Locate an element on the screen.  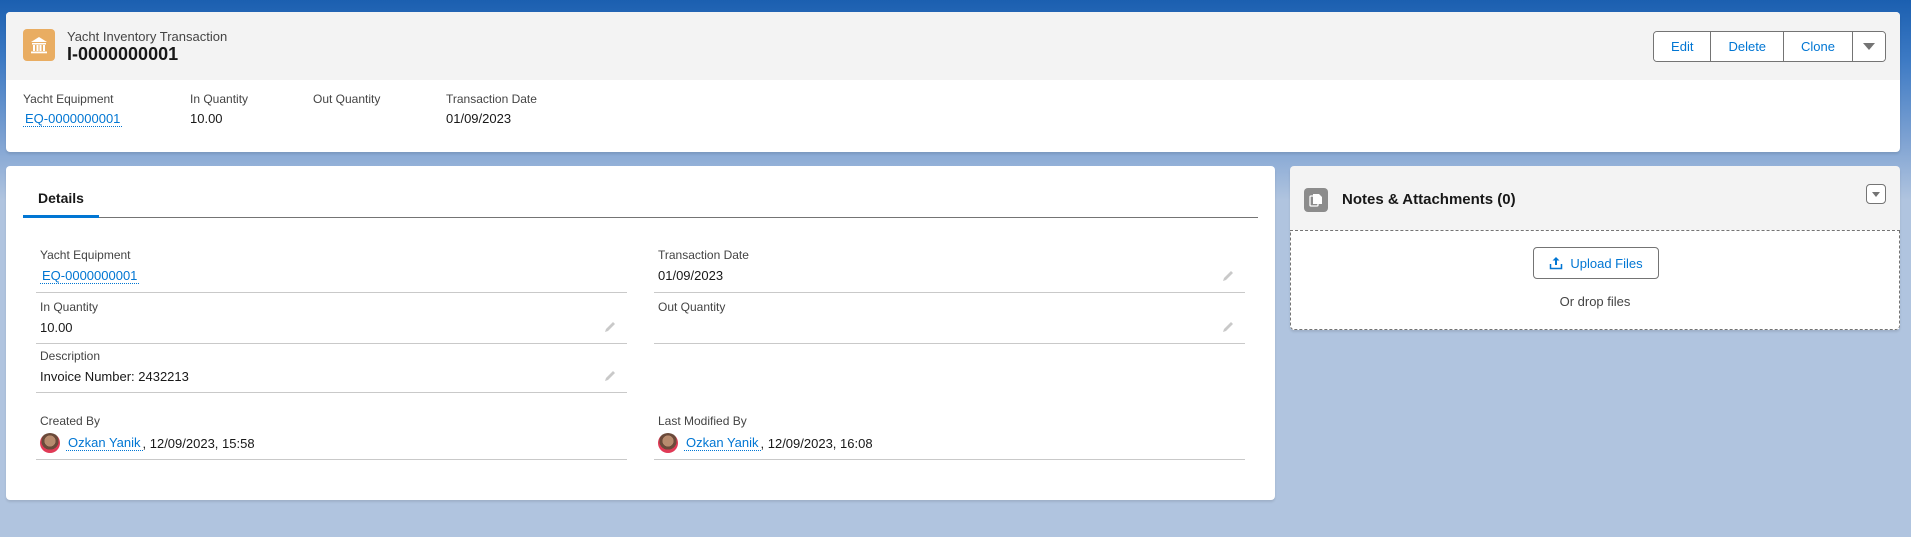
field-label: Transaction Date is located at coordinates (703, 255).